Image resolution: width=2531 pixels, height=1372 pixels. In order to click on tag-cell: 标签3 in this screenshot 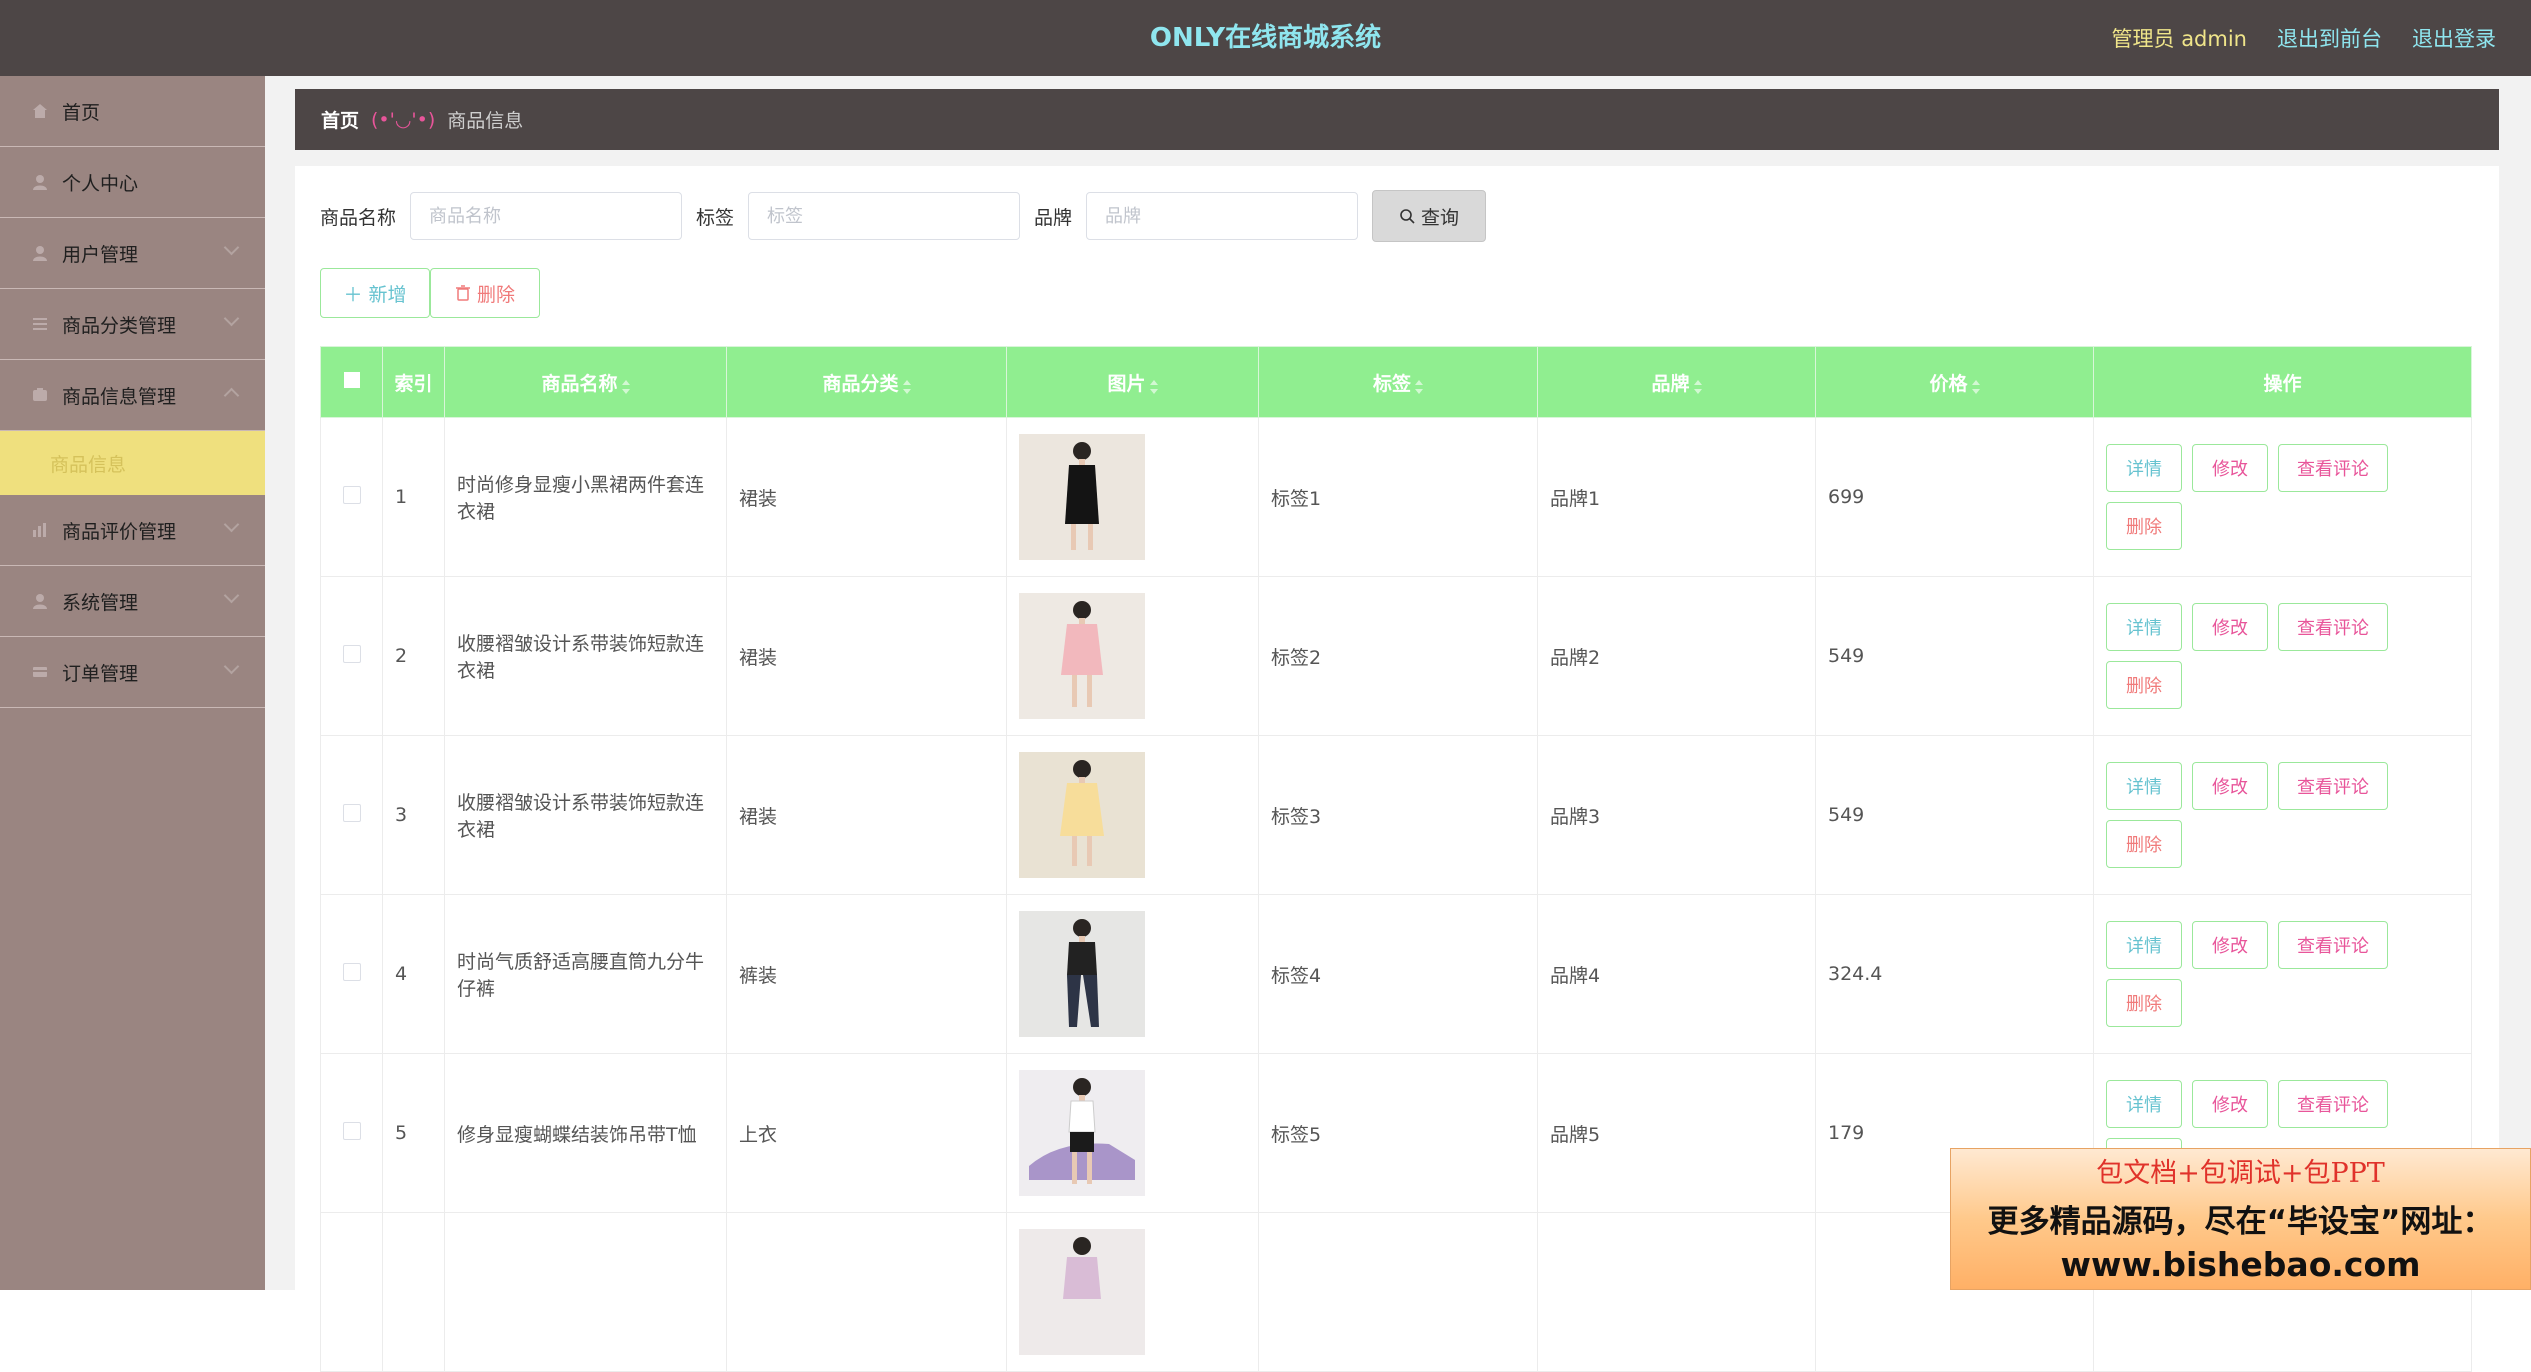, I will do `click(1398, 815)`.